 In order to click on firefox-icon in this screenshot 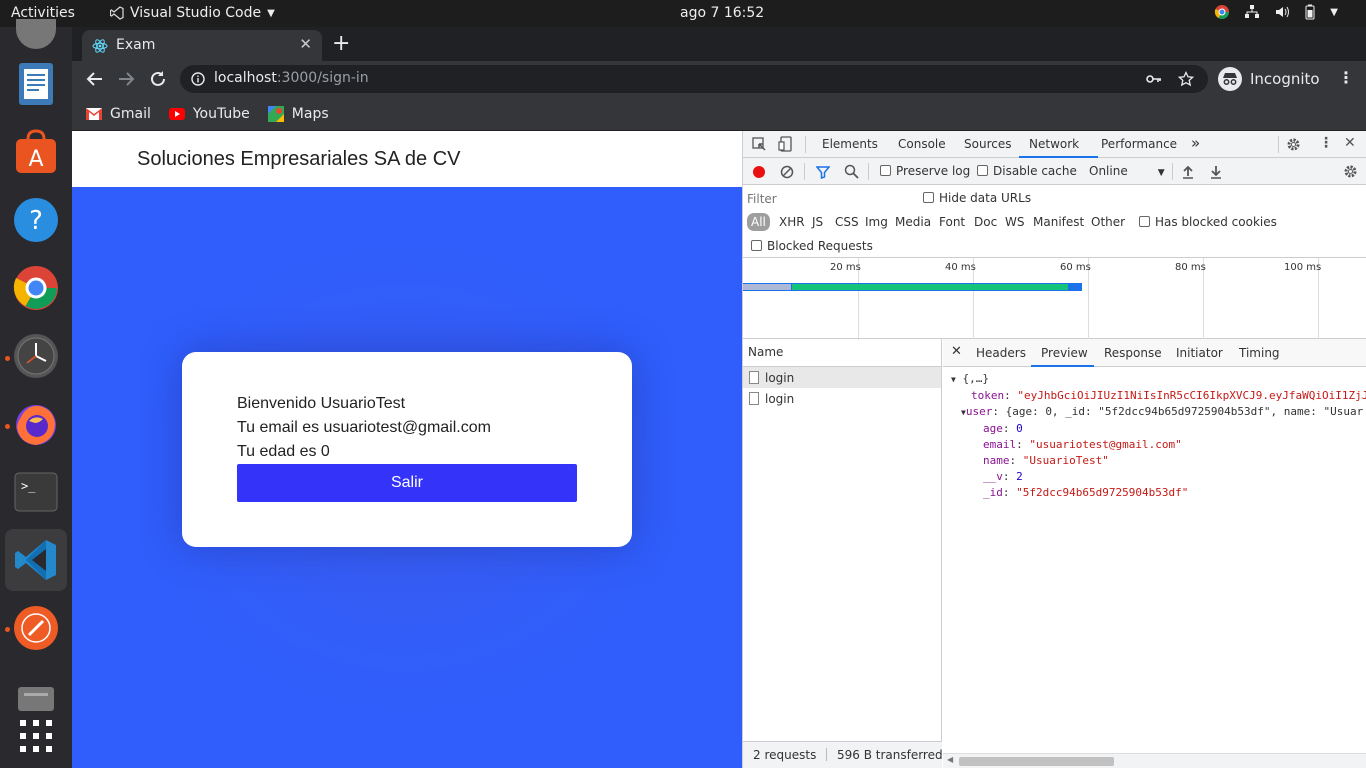, I will do `click(36, 424)`.